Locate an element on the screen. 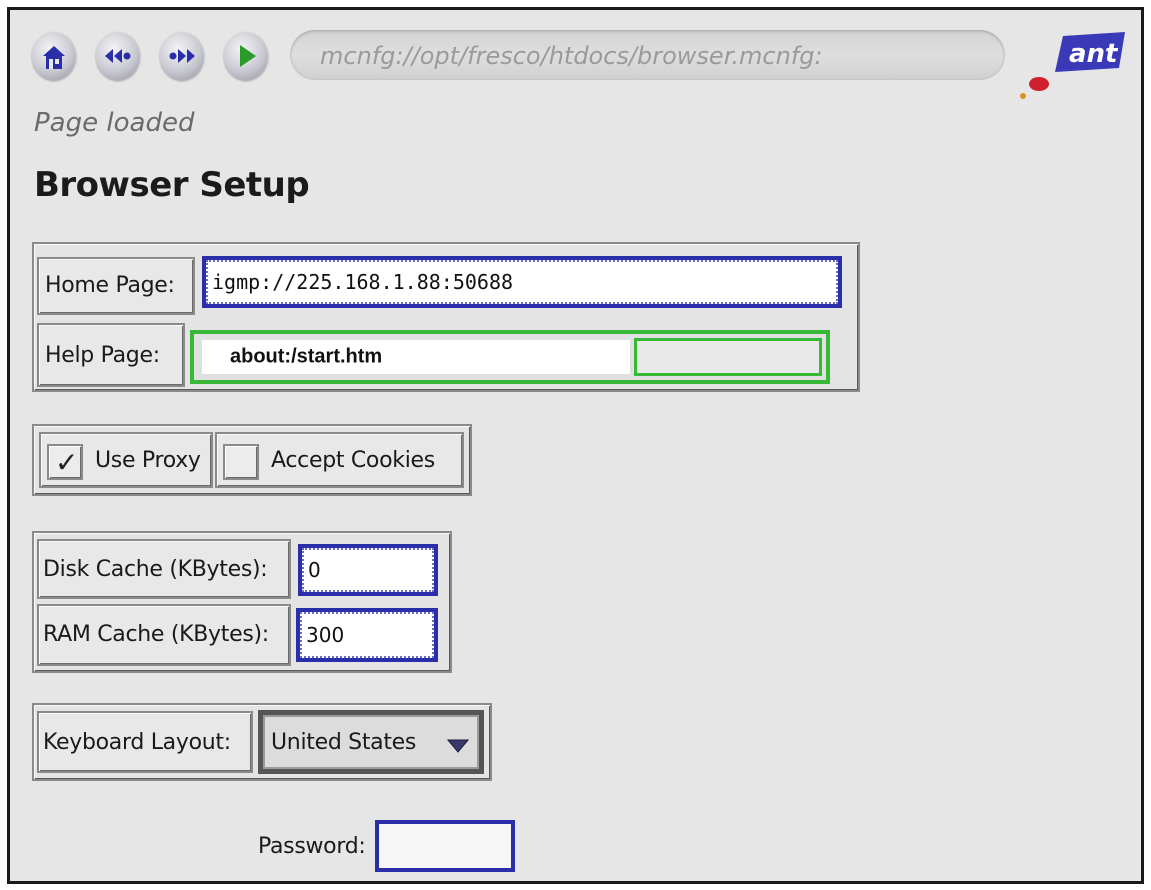  help-page-text-area: about:/start.htm is located at coordinates (416, 357).